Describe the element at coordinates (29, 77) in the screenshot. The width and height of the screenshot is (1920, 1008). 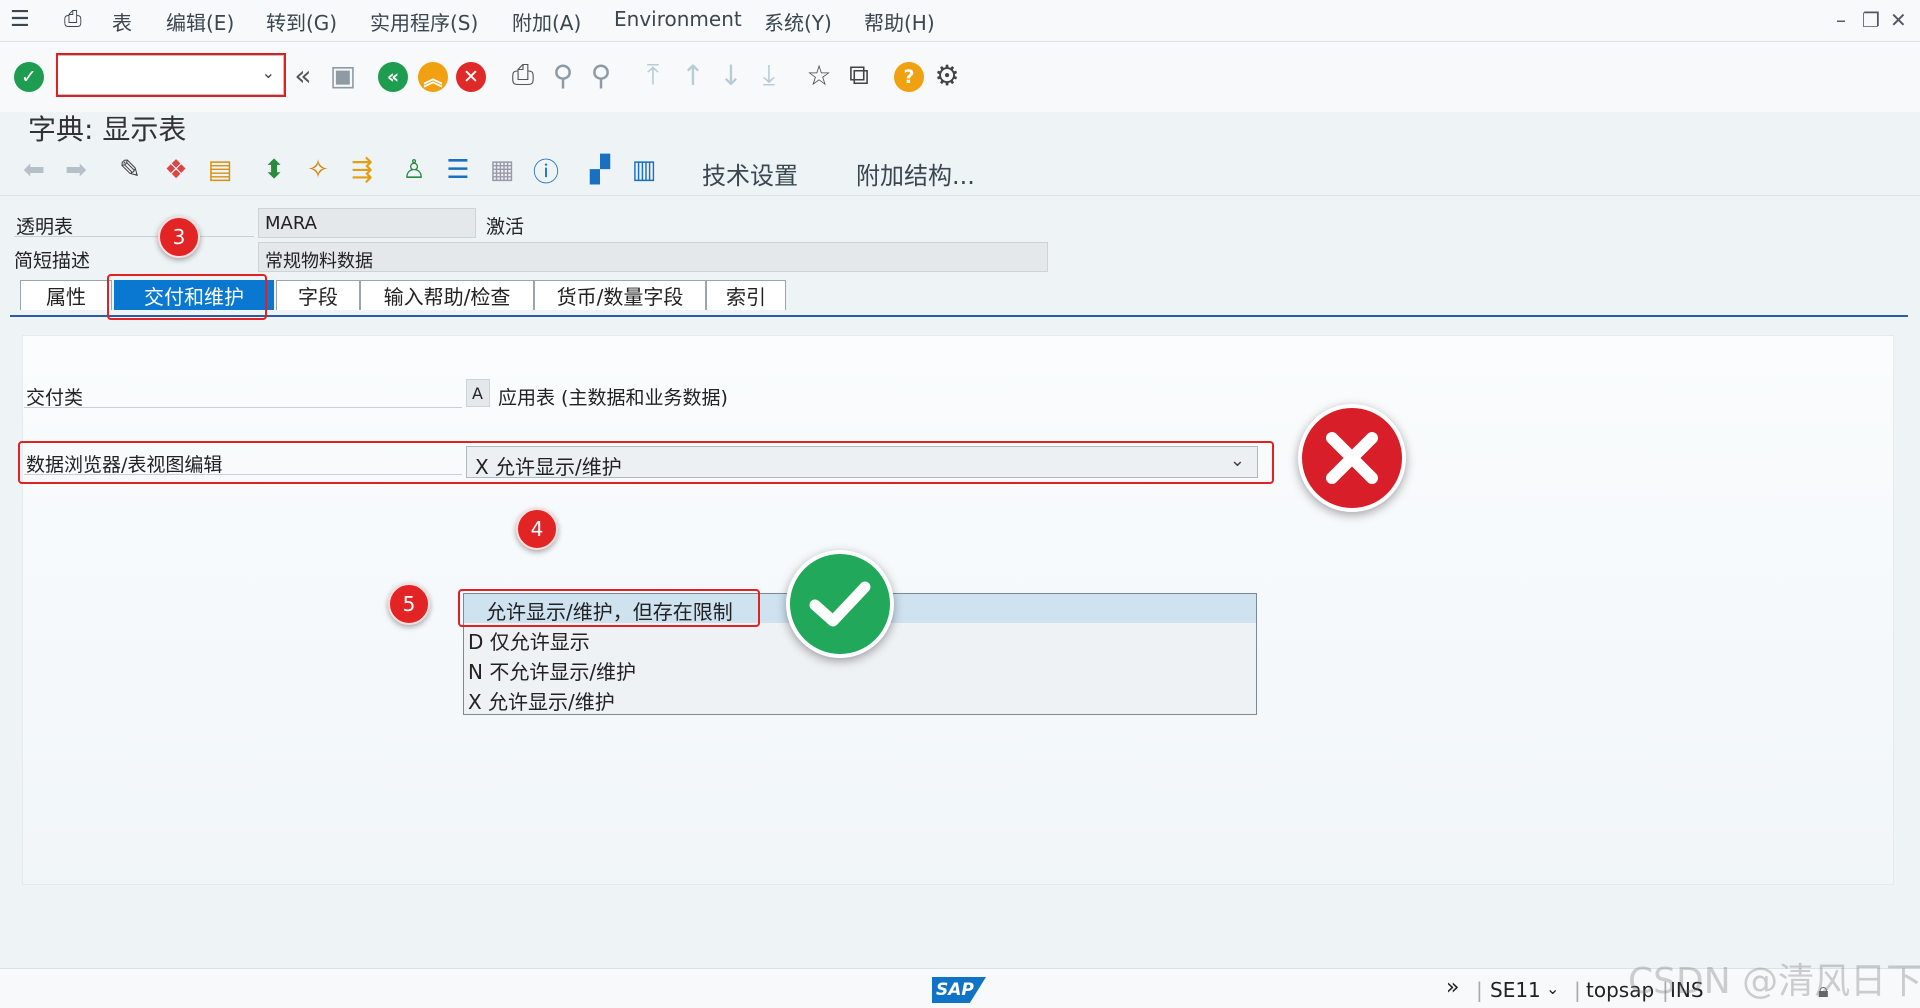
I see `enter-check-icon: ✓` at that location.